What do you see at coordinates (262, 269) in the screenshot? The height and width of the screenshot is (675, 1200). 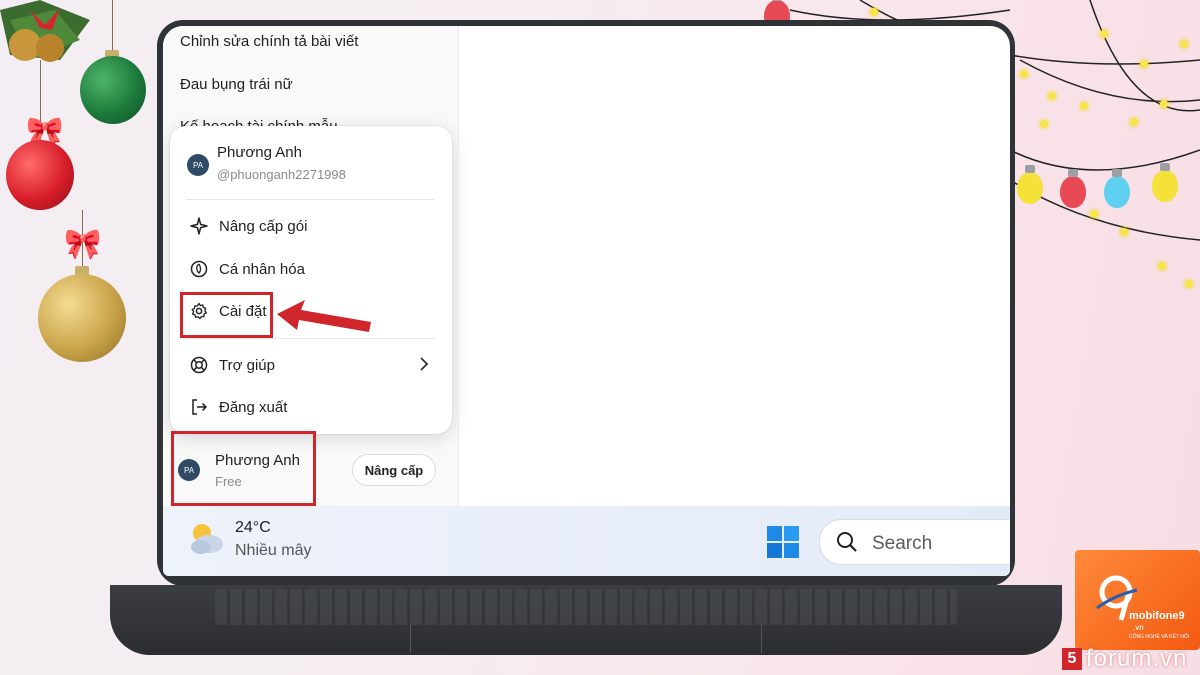 I see `menu-item-label: Cá nhân hóa` at bounding box center [262, 269].